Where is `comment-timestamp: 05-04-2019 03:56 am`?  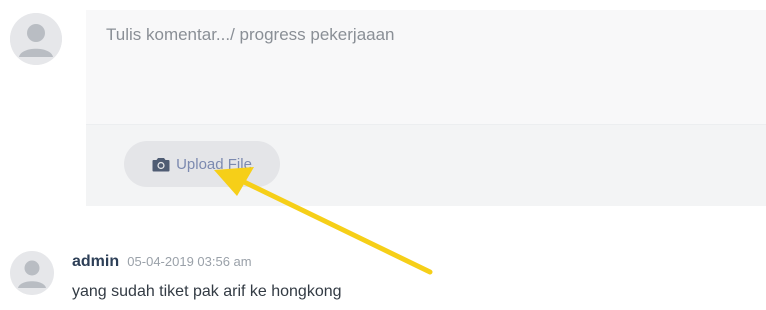
comment-timestamp: 05-04-2019 03:56 am is located at coordinates (189, 261).